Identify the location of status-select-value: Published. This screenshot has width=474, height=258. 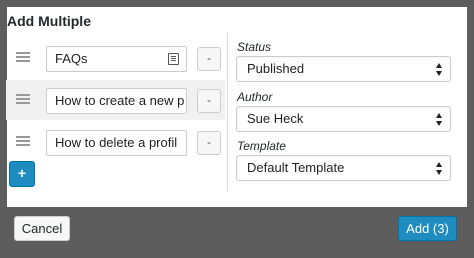
(276, 68).